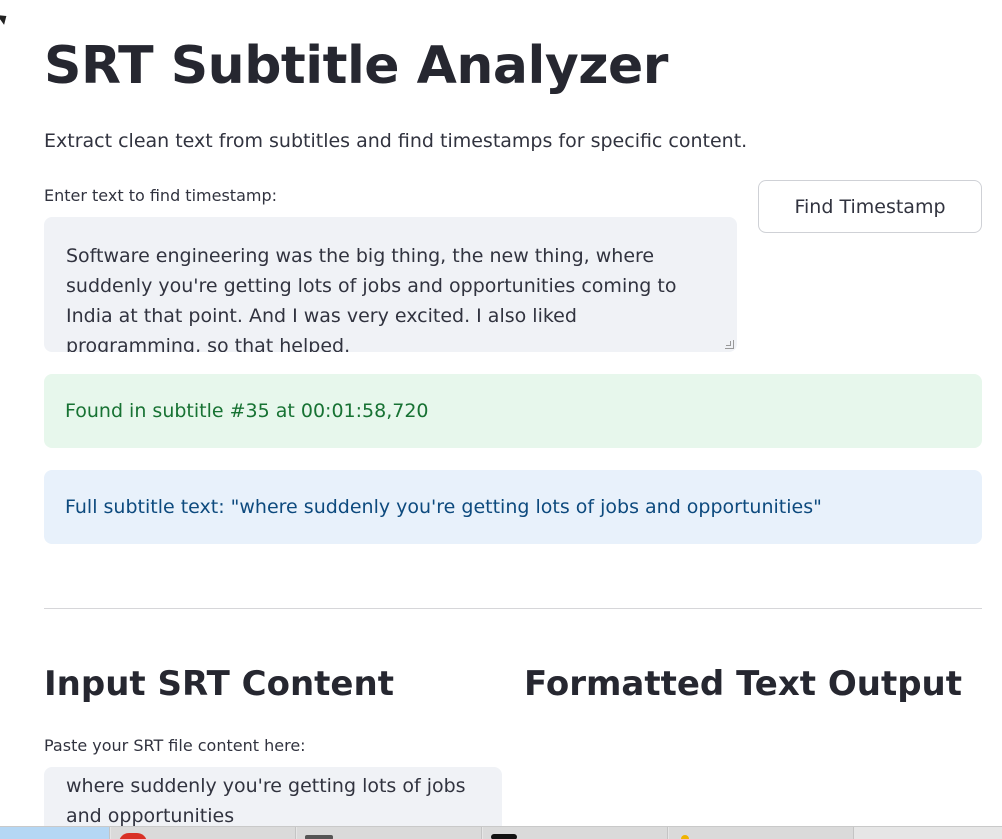 Image resolution: width=1002 pixels, height=839 pixels. What do you see at coordinates (175, 745) in the screenshot?
I see `srt-input-label: Paste your SRT file content here:` at bounding box center [175, 745].